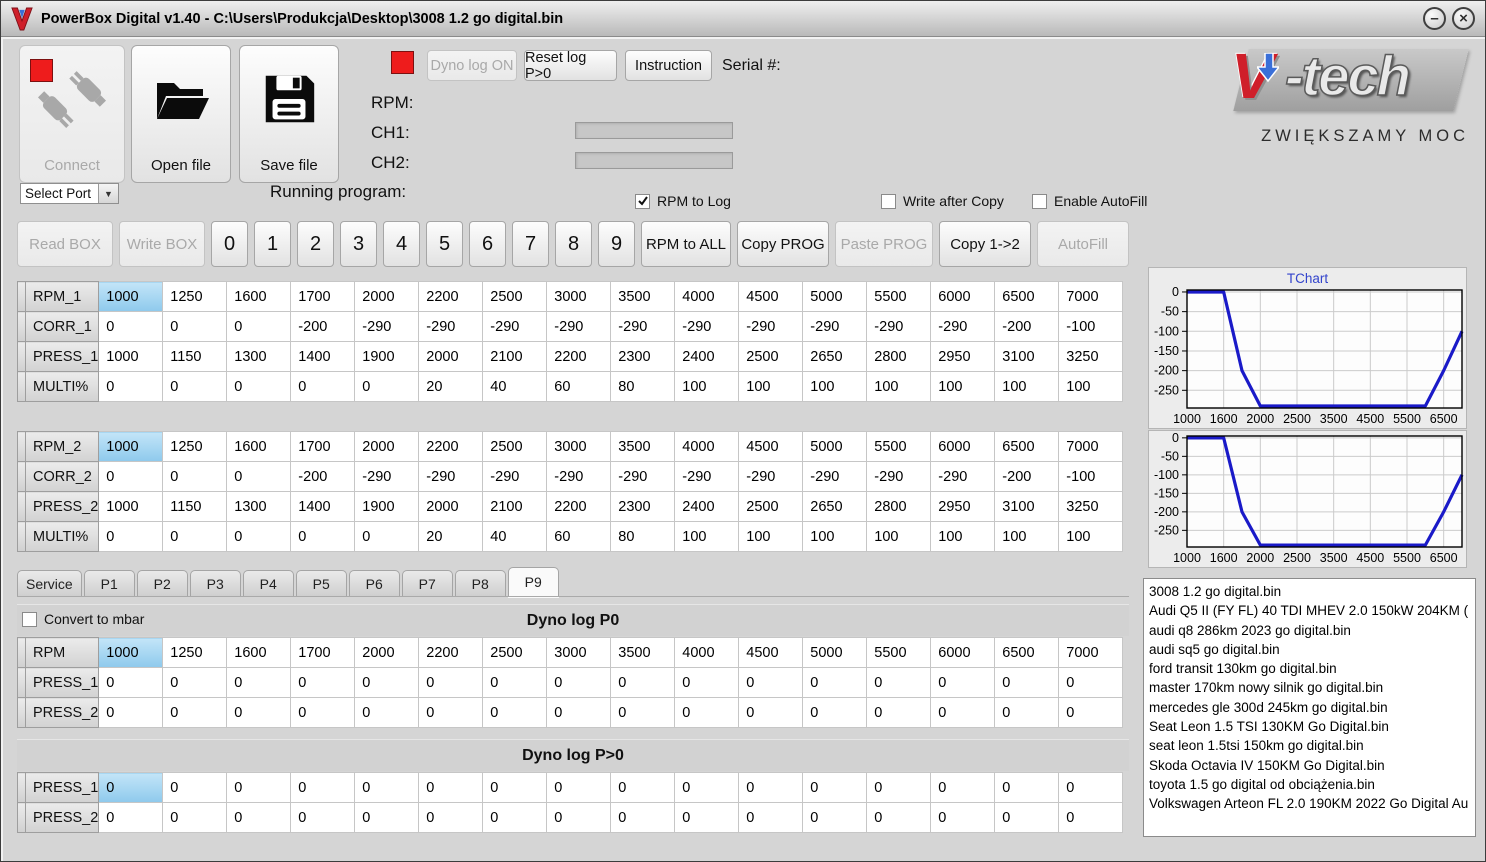 This screenshot has height=862, width=1486. I want to click on file-list-item: mercedes gle 300d 245km go digital.bin, so click(1312, 707).